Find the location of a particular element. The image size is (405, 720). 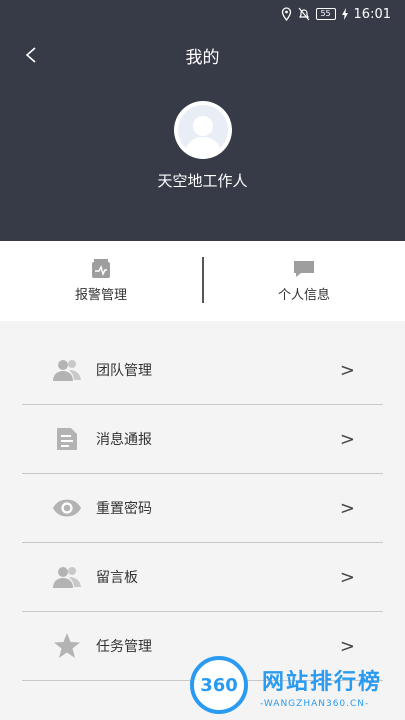

menu-item-team-management: 团队管理 > is located at coordinates (202, 370).